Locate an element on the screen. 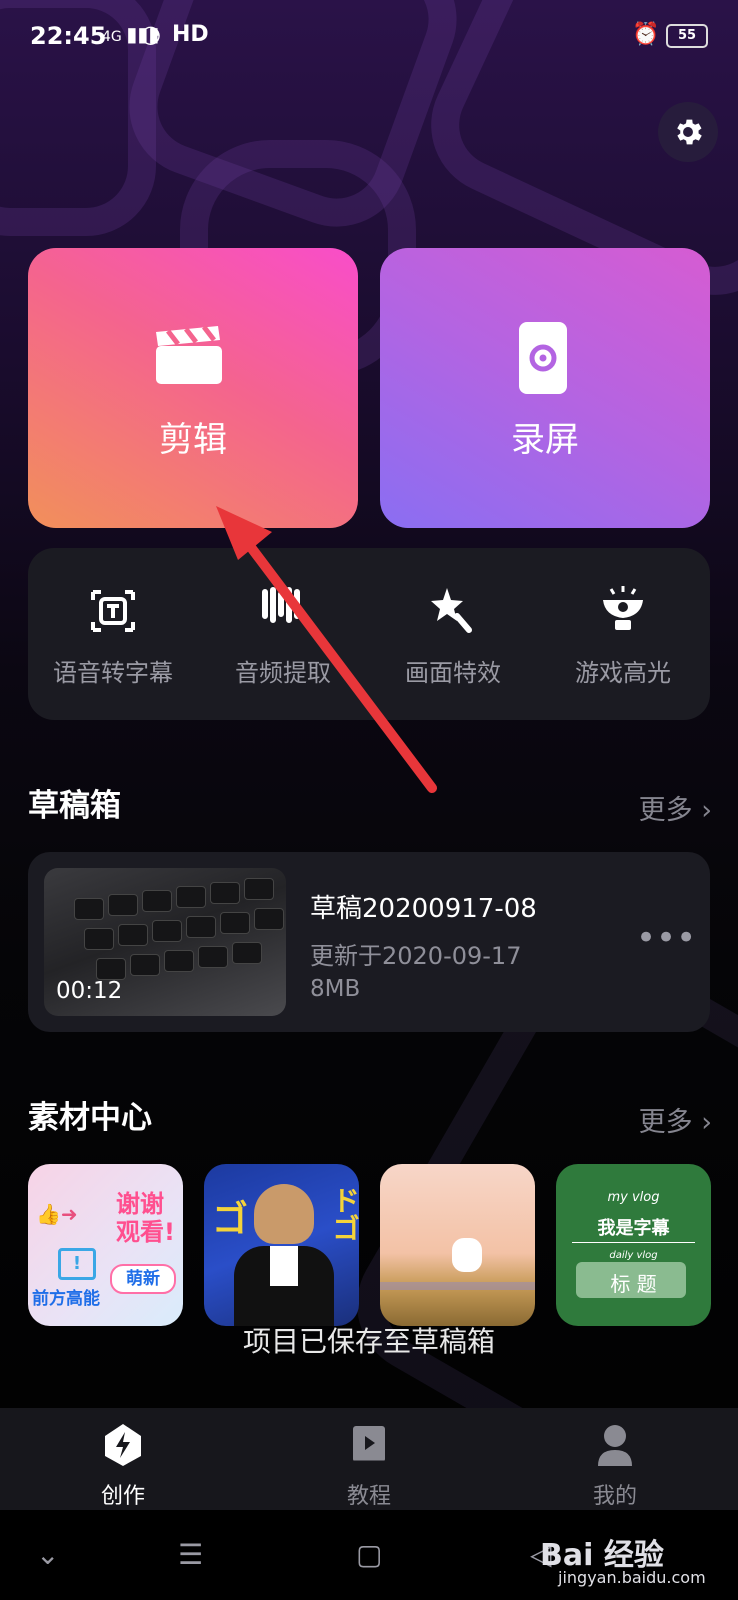 This screenshot has width=738, height=1600. annotation-arrow is located at coordinates (326, 649).